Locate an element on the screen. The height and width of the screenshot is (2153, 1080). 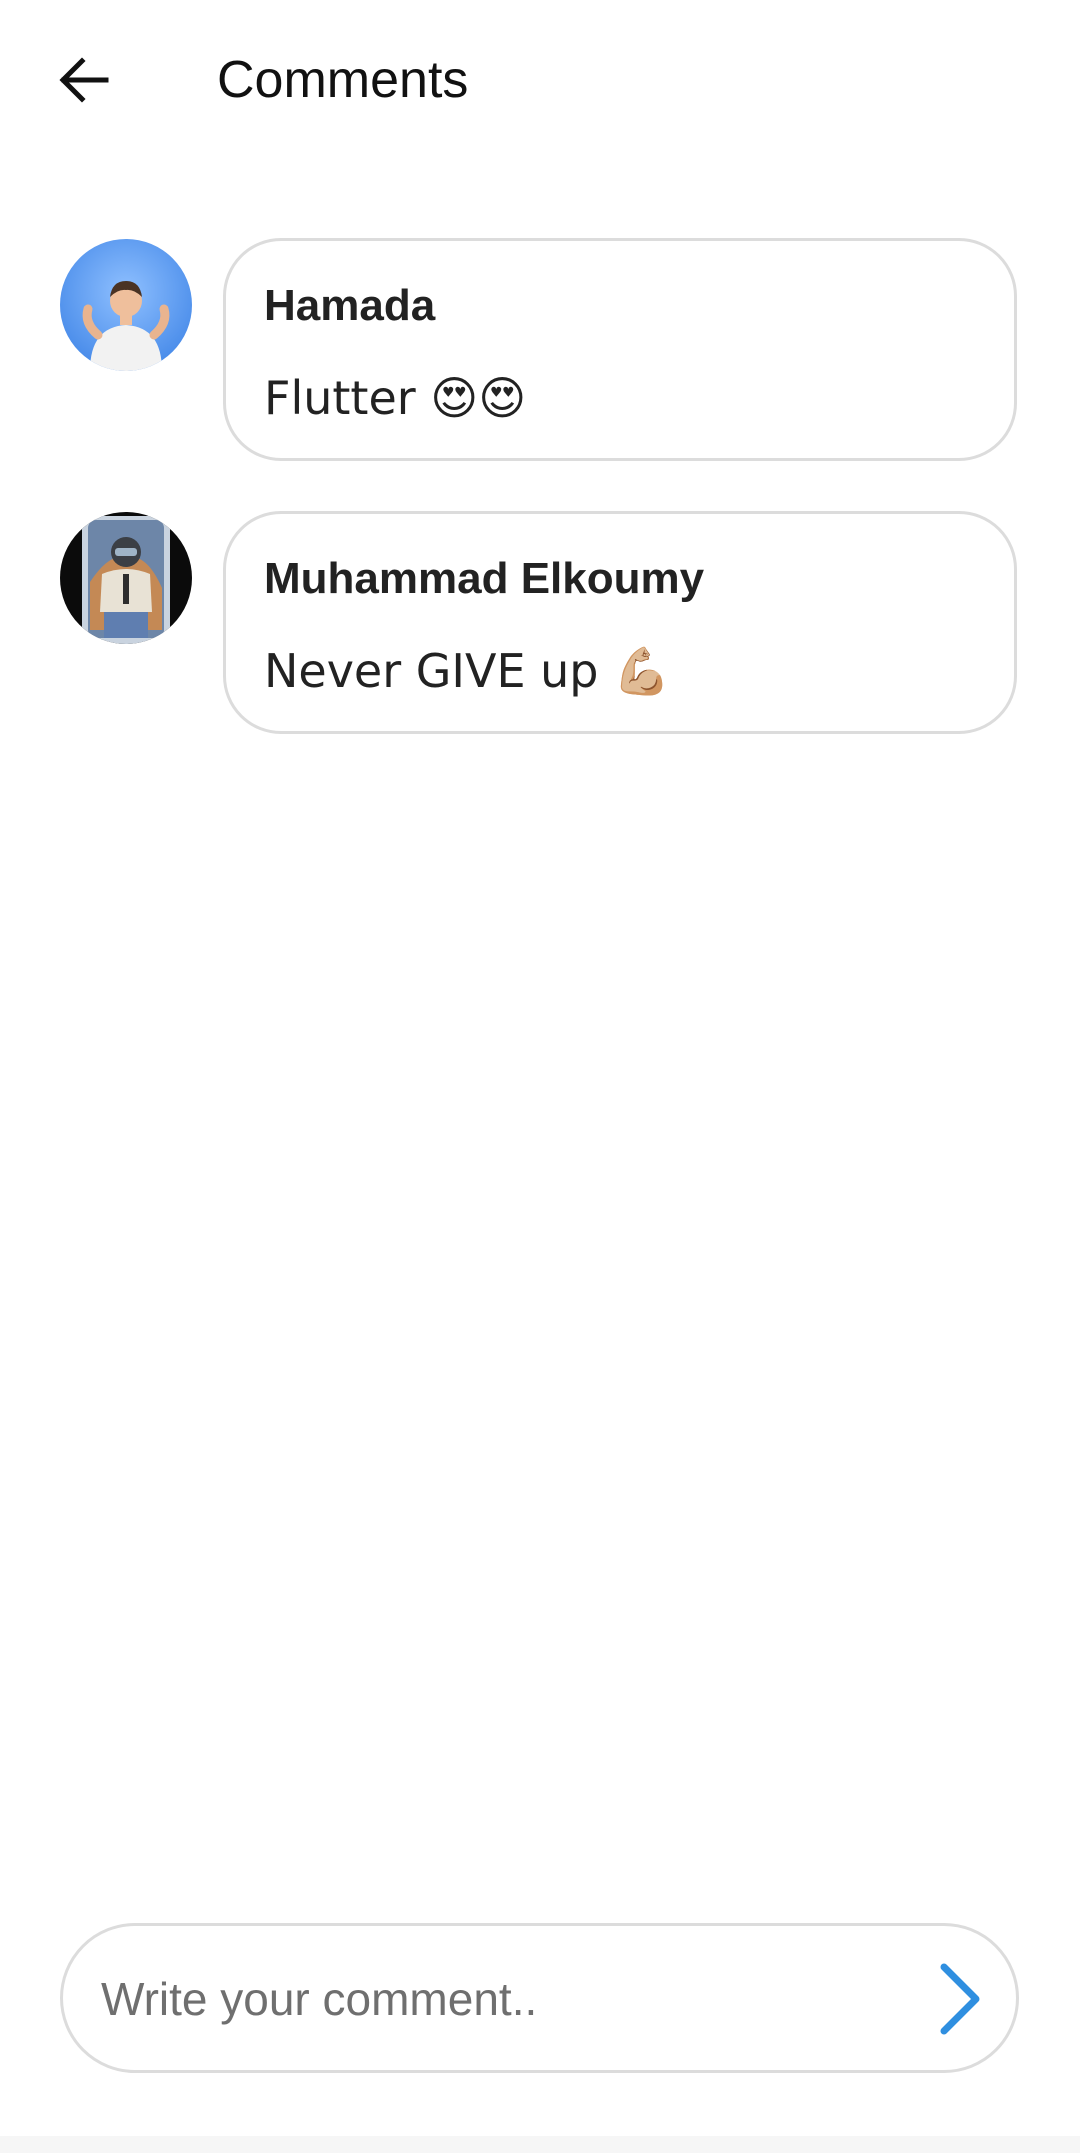
comment-text: Flutter 😍😍 is located at coordinates (395, 398).